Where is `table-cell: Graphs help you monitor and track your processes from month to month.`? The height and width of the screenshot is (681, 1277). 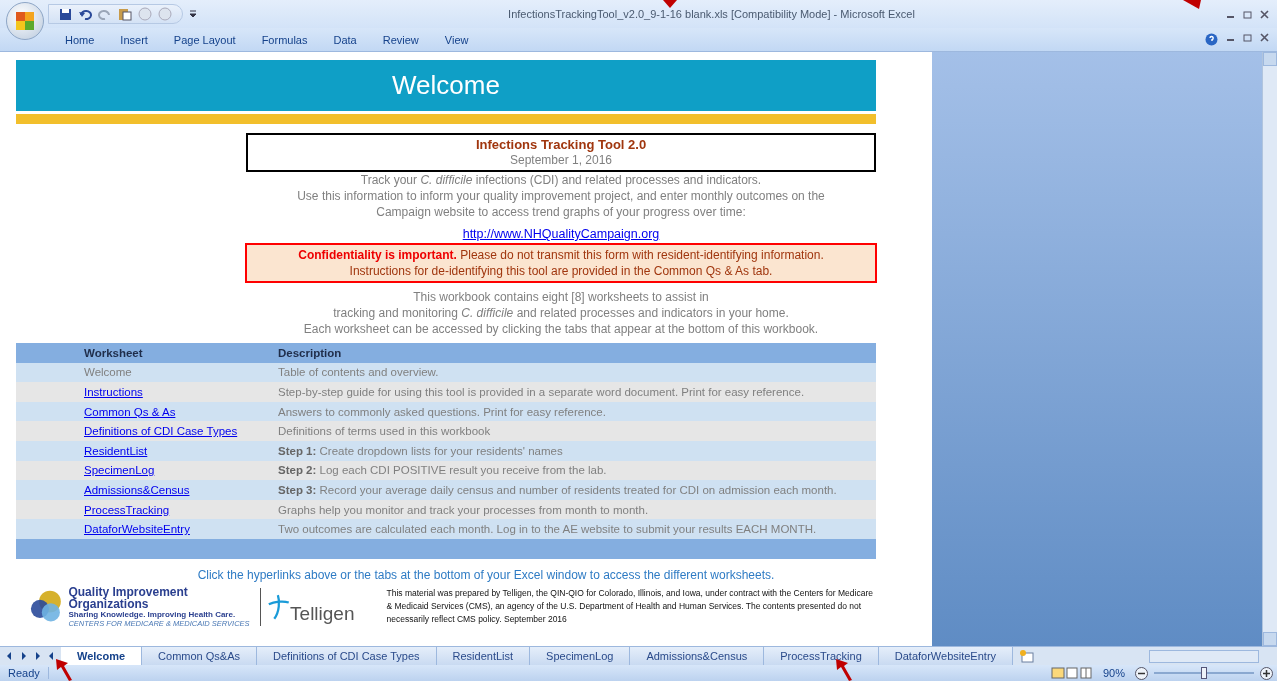 table-cell: Graphs help you monitor and track your processes from month to month. is located at coordinates (463, 509).